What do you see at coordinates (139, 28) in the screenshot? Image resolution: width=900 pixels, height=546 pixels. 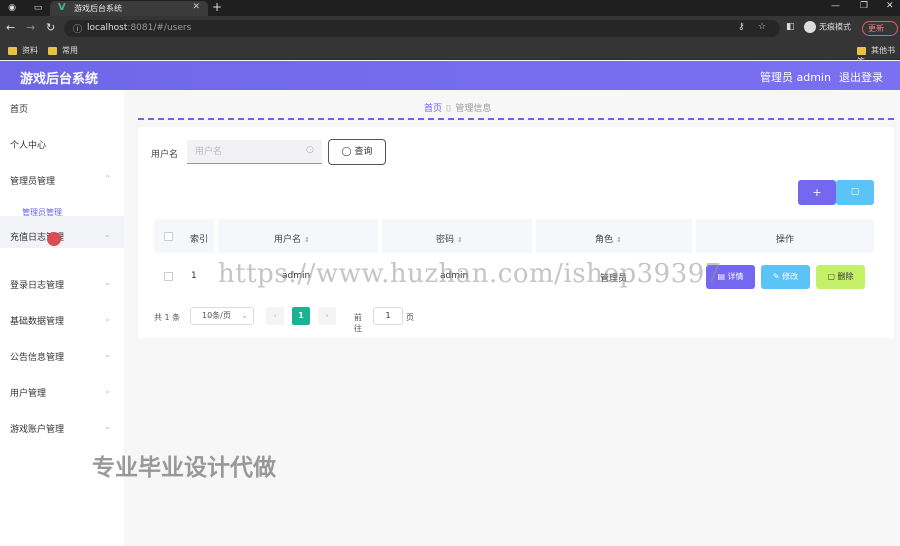 I see `url-text: localhost:8081/#/users` at bounding box center [139, 28].